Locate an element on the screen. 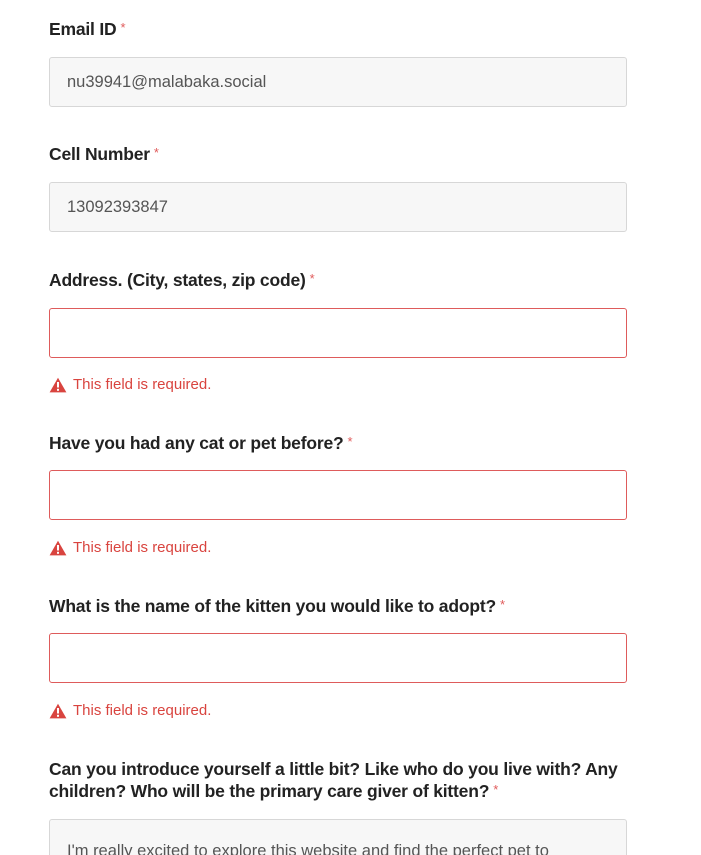  email-input is located at coordinates (338, 82).